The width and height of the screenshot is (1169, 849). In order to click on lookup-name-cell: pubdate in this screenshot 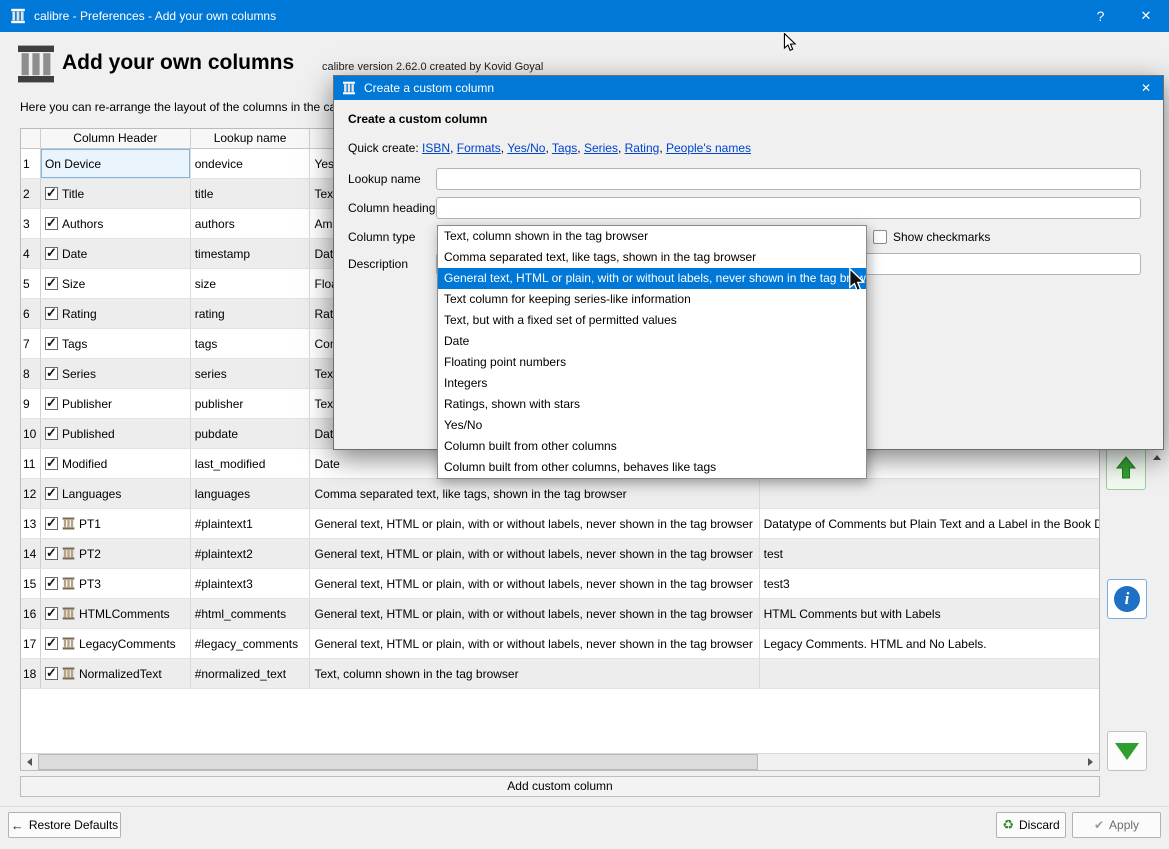, I will do `click(251, 433)`.